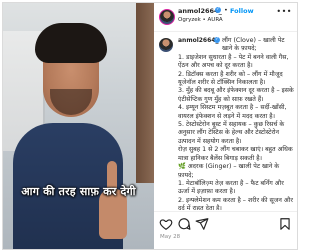 The image size is (320, 252). Describe the element at coordinates (218, 10) in the screenshot. I see `verified-badge-icon: ✓` at that location.